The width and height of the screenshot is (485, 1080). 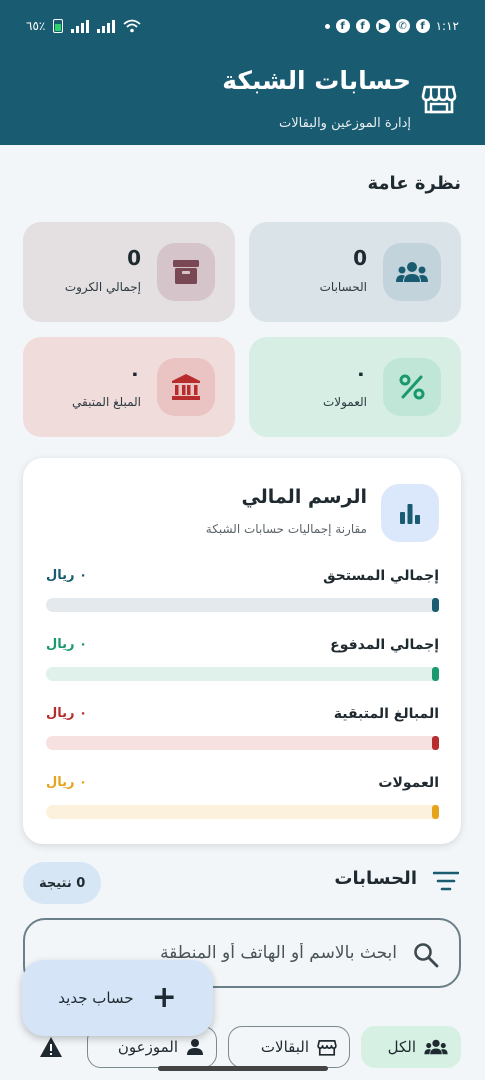 I want to click on finance-row-total-paid: إجمالي المدفوع ٠ ريال, so click(x=242, y=662).